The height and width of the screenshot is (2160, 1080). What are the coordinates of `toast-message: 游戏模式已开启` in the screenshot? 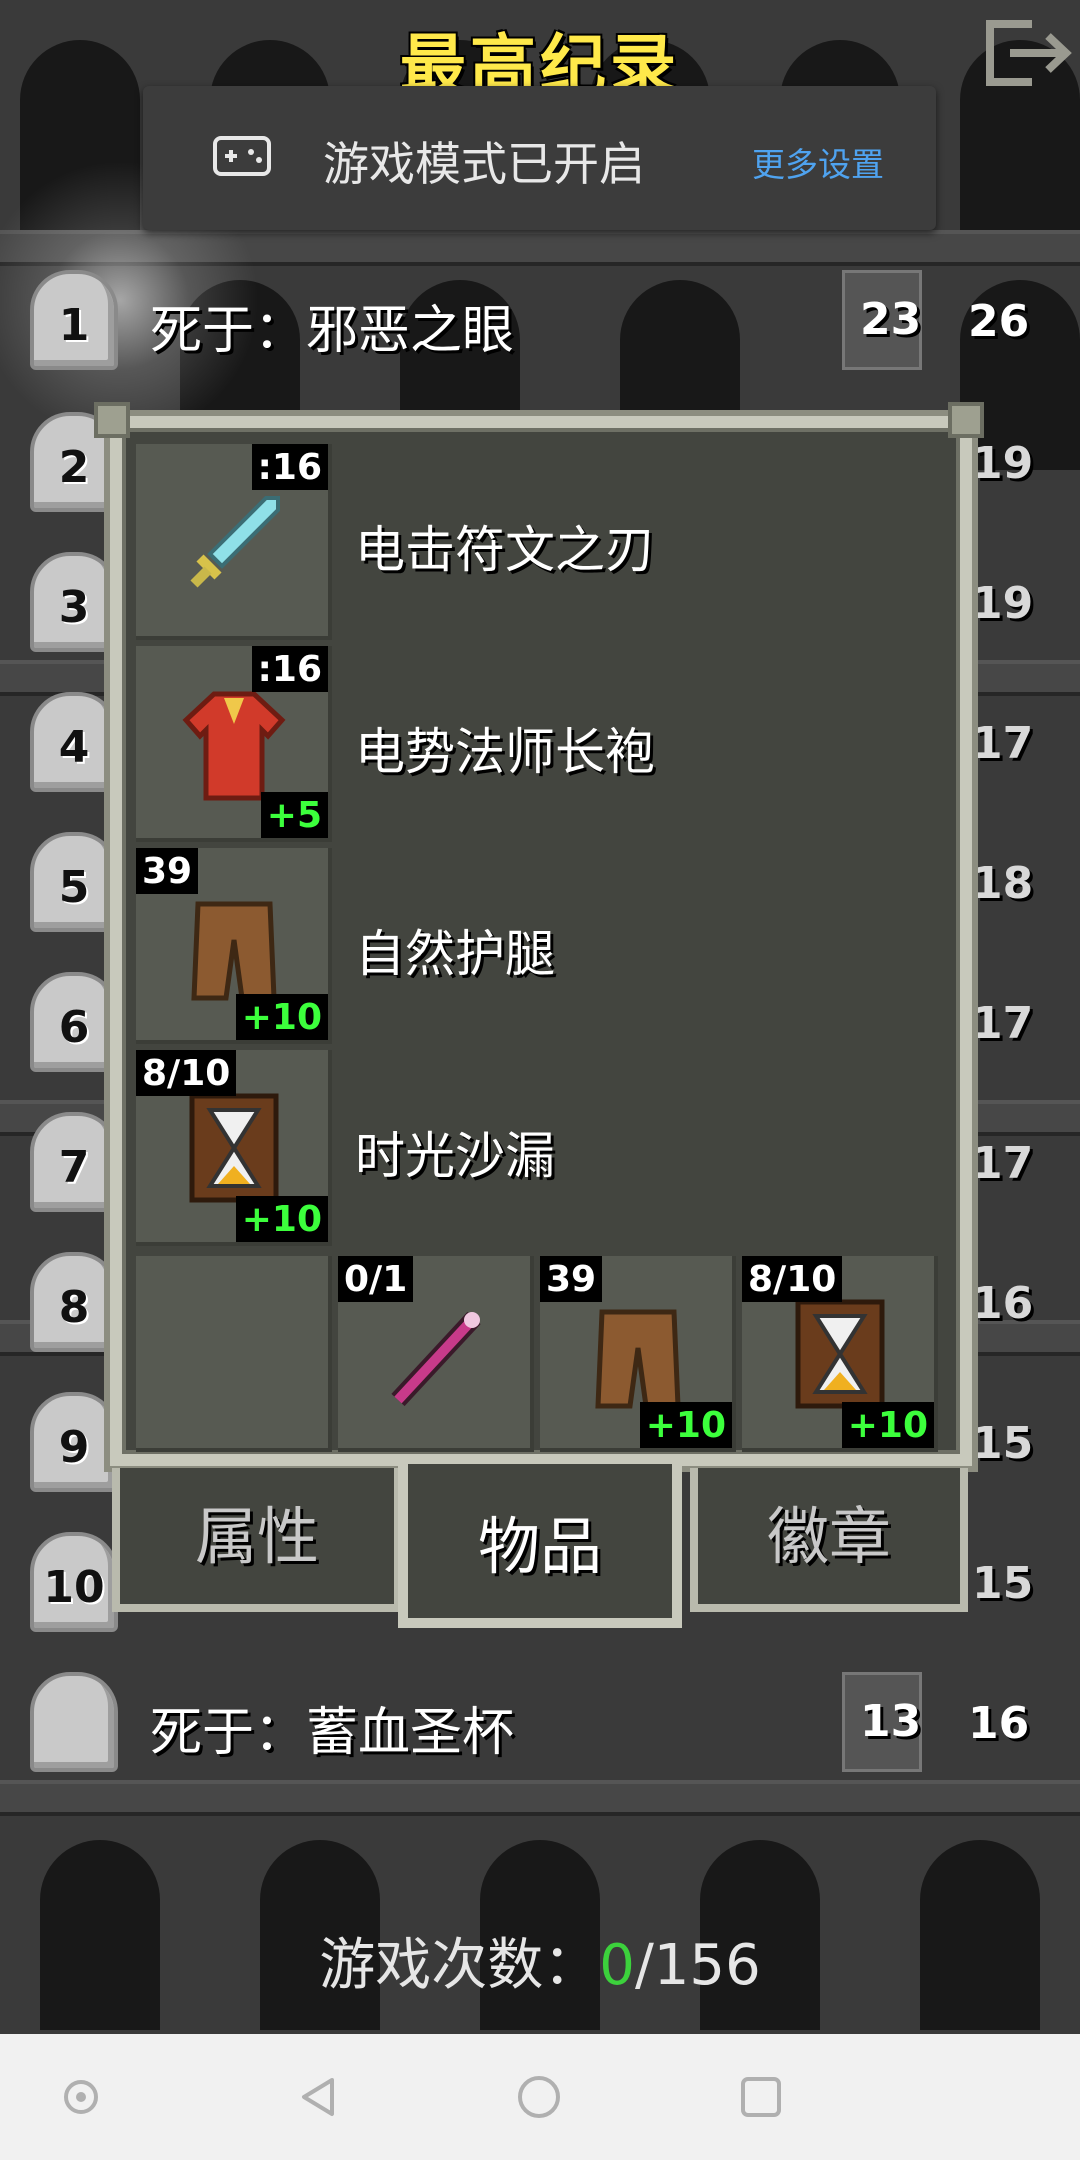 It's located at (484, 164).